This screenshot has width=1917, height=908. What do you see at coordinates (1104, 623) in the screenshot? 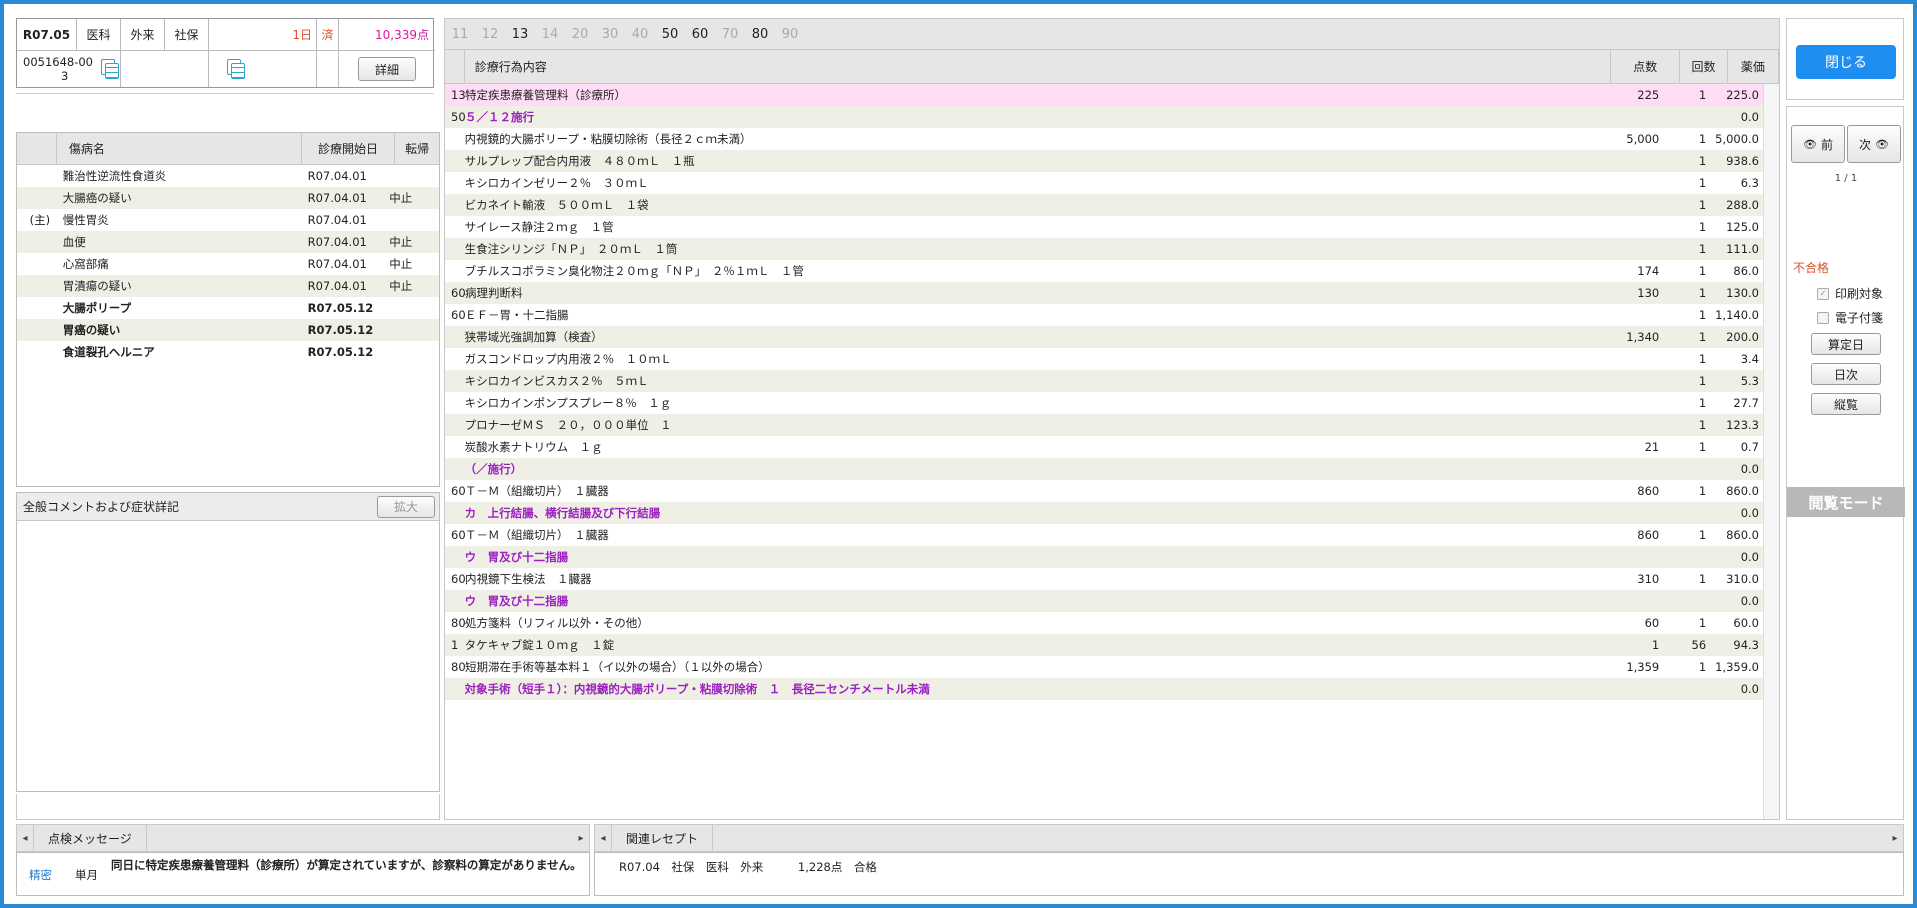
I see `procedure-row: 80 処方箋料（リフィル以外・その他） 60 1 60.0` at bounding box center [1104, 623].